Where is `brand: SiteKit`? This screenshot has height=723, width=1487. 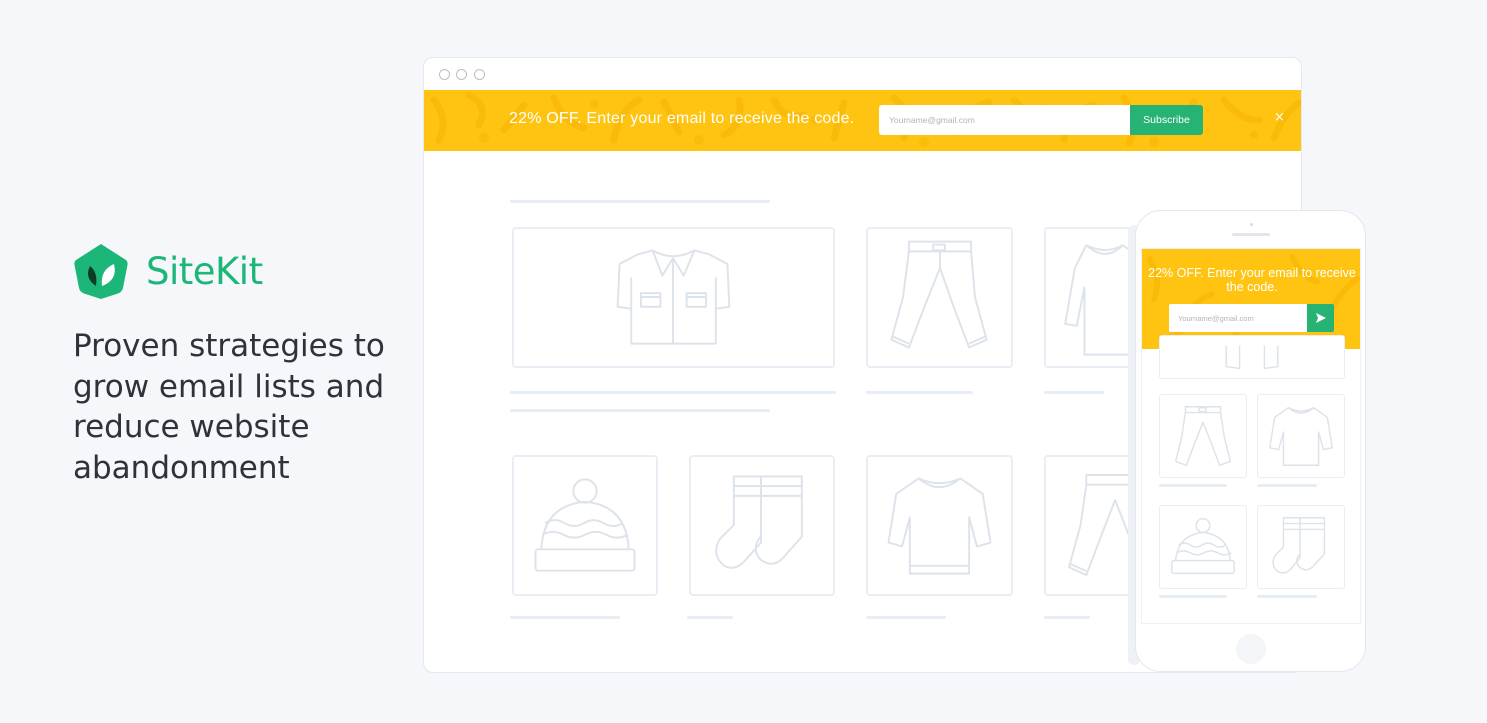 brand: SiteKit is located at coordinates (167, 271).